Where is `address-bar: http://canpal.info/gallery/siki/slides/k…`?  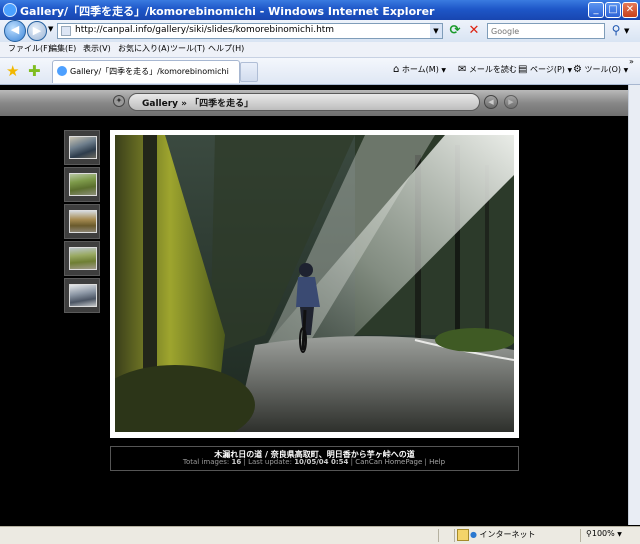
address-bar: http://canpal.info/gallery/siki/slides/k… is located at coordinates (250, 31).